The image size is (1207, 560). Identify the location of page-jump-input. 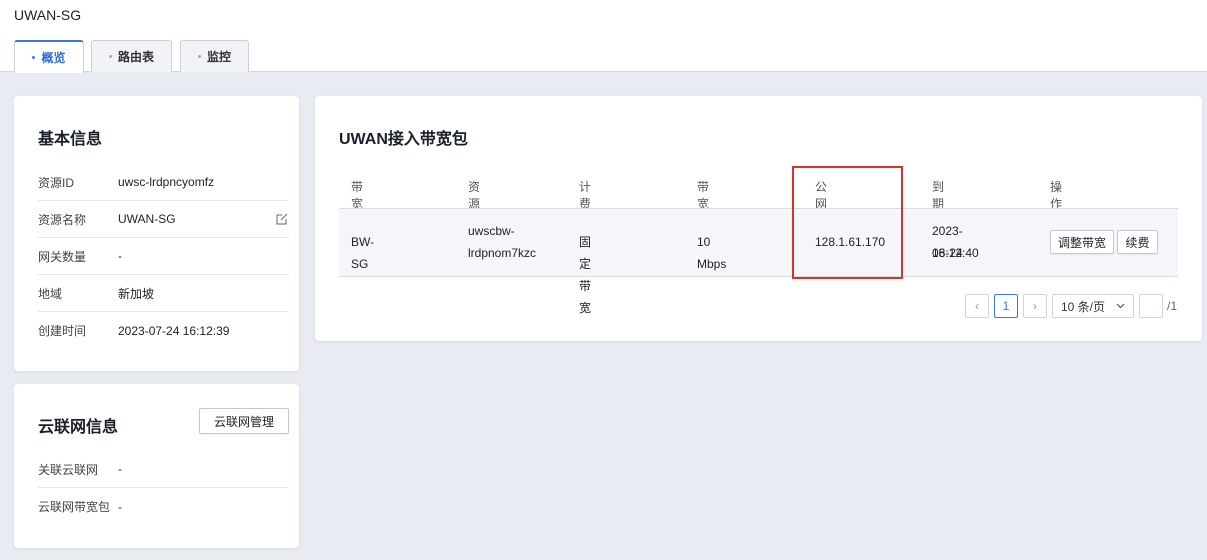
(1151, 306).